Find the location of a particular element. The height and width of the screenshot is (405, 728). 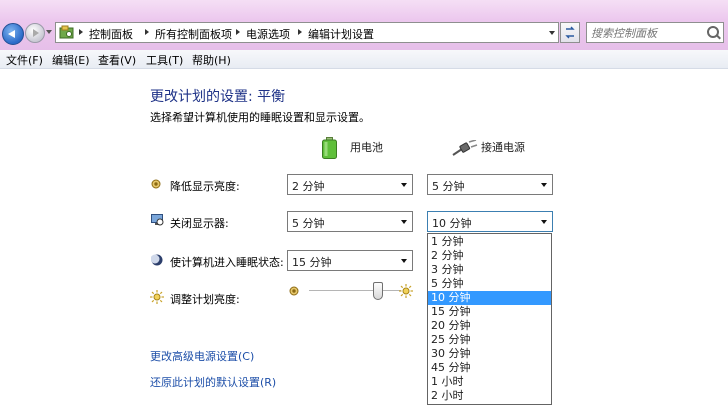

turn-off-display-label: 关闭显示器: is located at coordinates (199, 223).